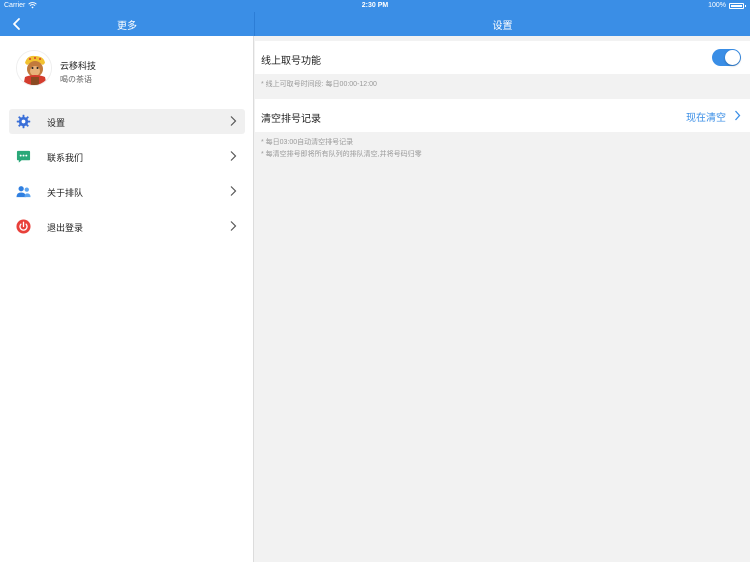 The width and height of the screenshot is (750, 562). I want to click on clear-records-label: 清空排号记录, so click(291, 119).